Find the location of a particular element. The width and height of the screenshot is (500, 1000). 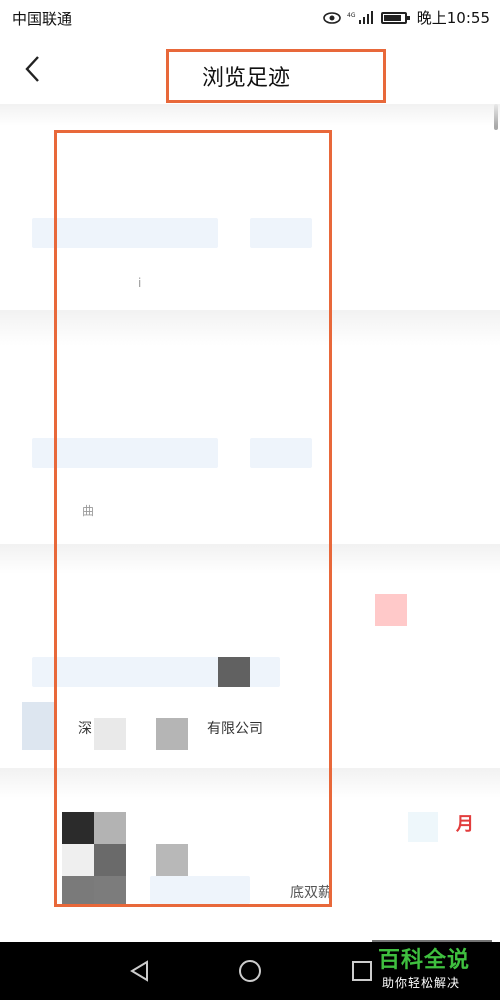

page-title: 浏览足迹 is located at coordinates (246, 78).